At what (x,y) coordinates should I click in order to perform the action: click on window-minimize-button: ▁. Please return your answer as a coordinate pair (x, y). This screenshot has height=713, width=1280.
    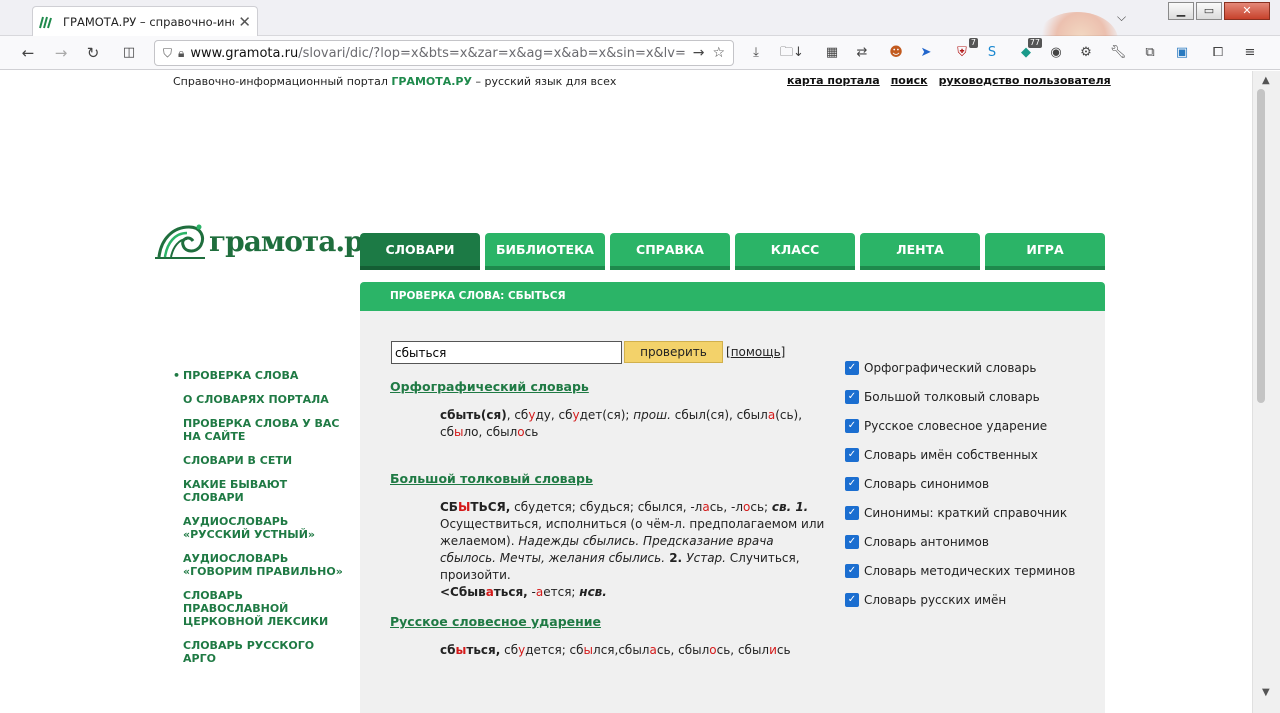
    Looking at the image, I should click on (1181, 11).